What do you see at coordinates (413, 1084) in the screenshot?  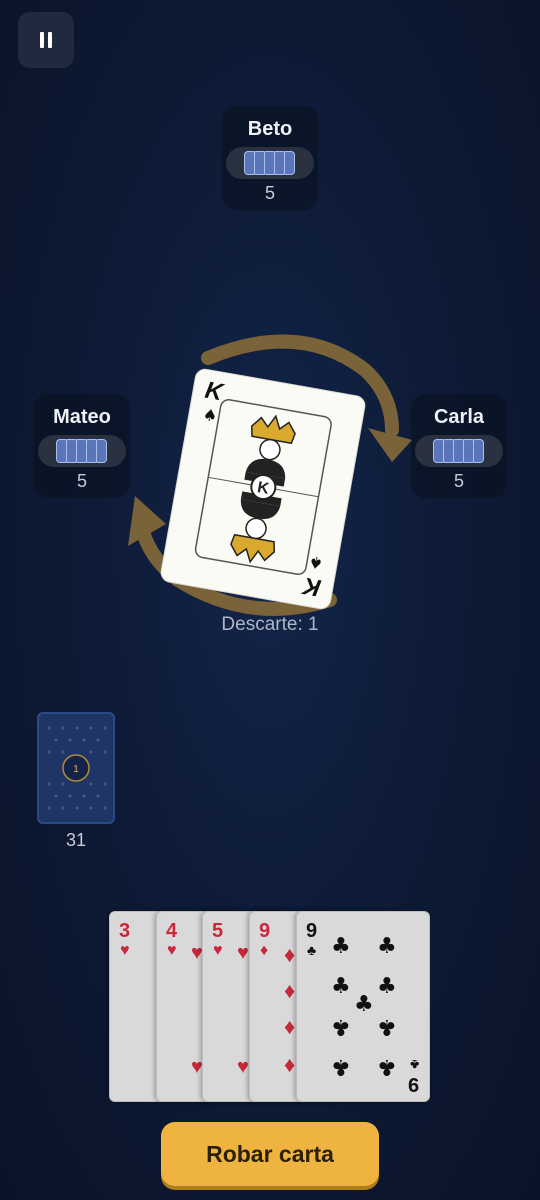 I see `card-rank-corner: 9` at bounding box center [413, 1084].